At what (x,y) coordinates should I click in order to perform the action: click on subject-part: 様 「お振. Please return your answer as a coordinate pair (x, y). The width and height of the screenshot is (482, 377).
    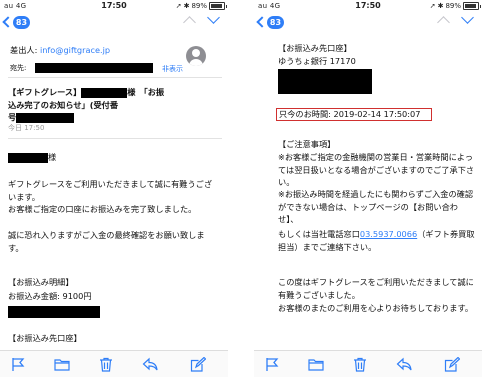
    Looking at the image, I should click on (146, 92).